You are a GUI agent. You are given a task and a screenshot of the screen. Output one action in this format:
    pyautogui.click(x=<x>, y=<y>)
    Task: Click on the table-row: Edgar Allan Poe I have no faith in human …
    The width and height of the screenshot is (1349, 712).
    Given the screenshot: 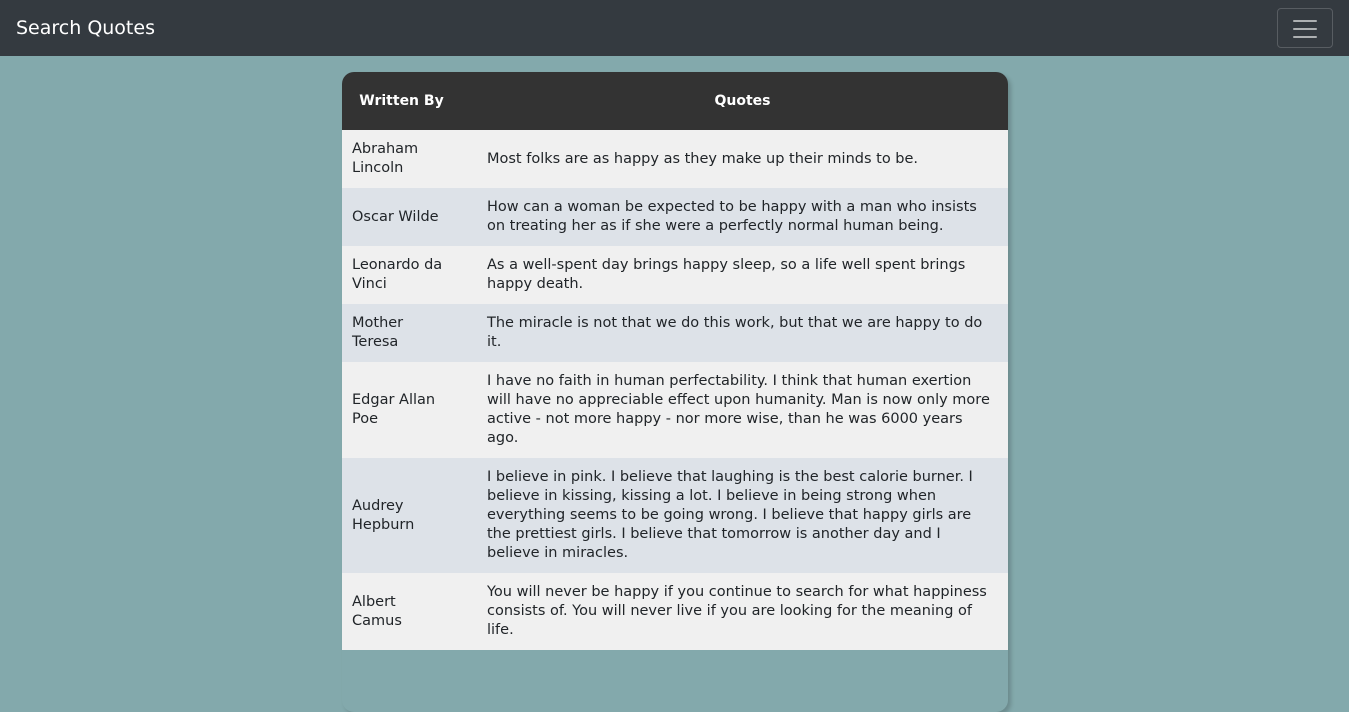 What is the action you would take?
    pyautogui.click(x=675, y=410)
    